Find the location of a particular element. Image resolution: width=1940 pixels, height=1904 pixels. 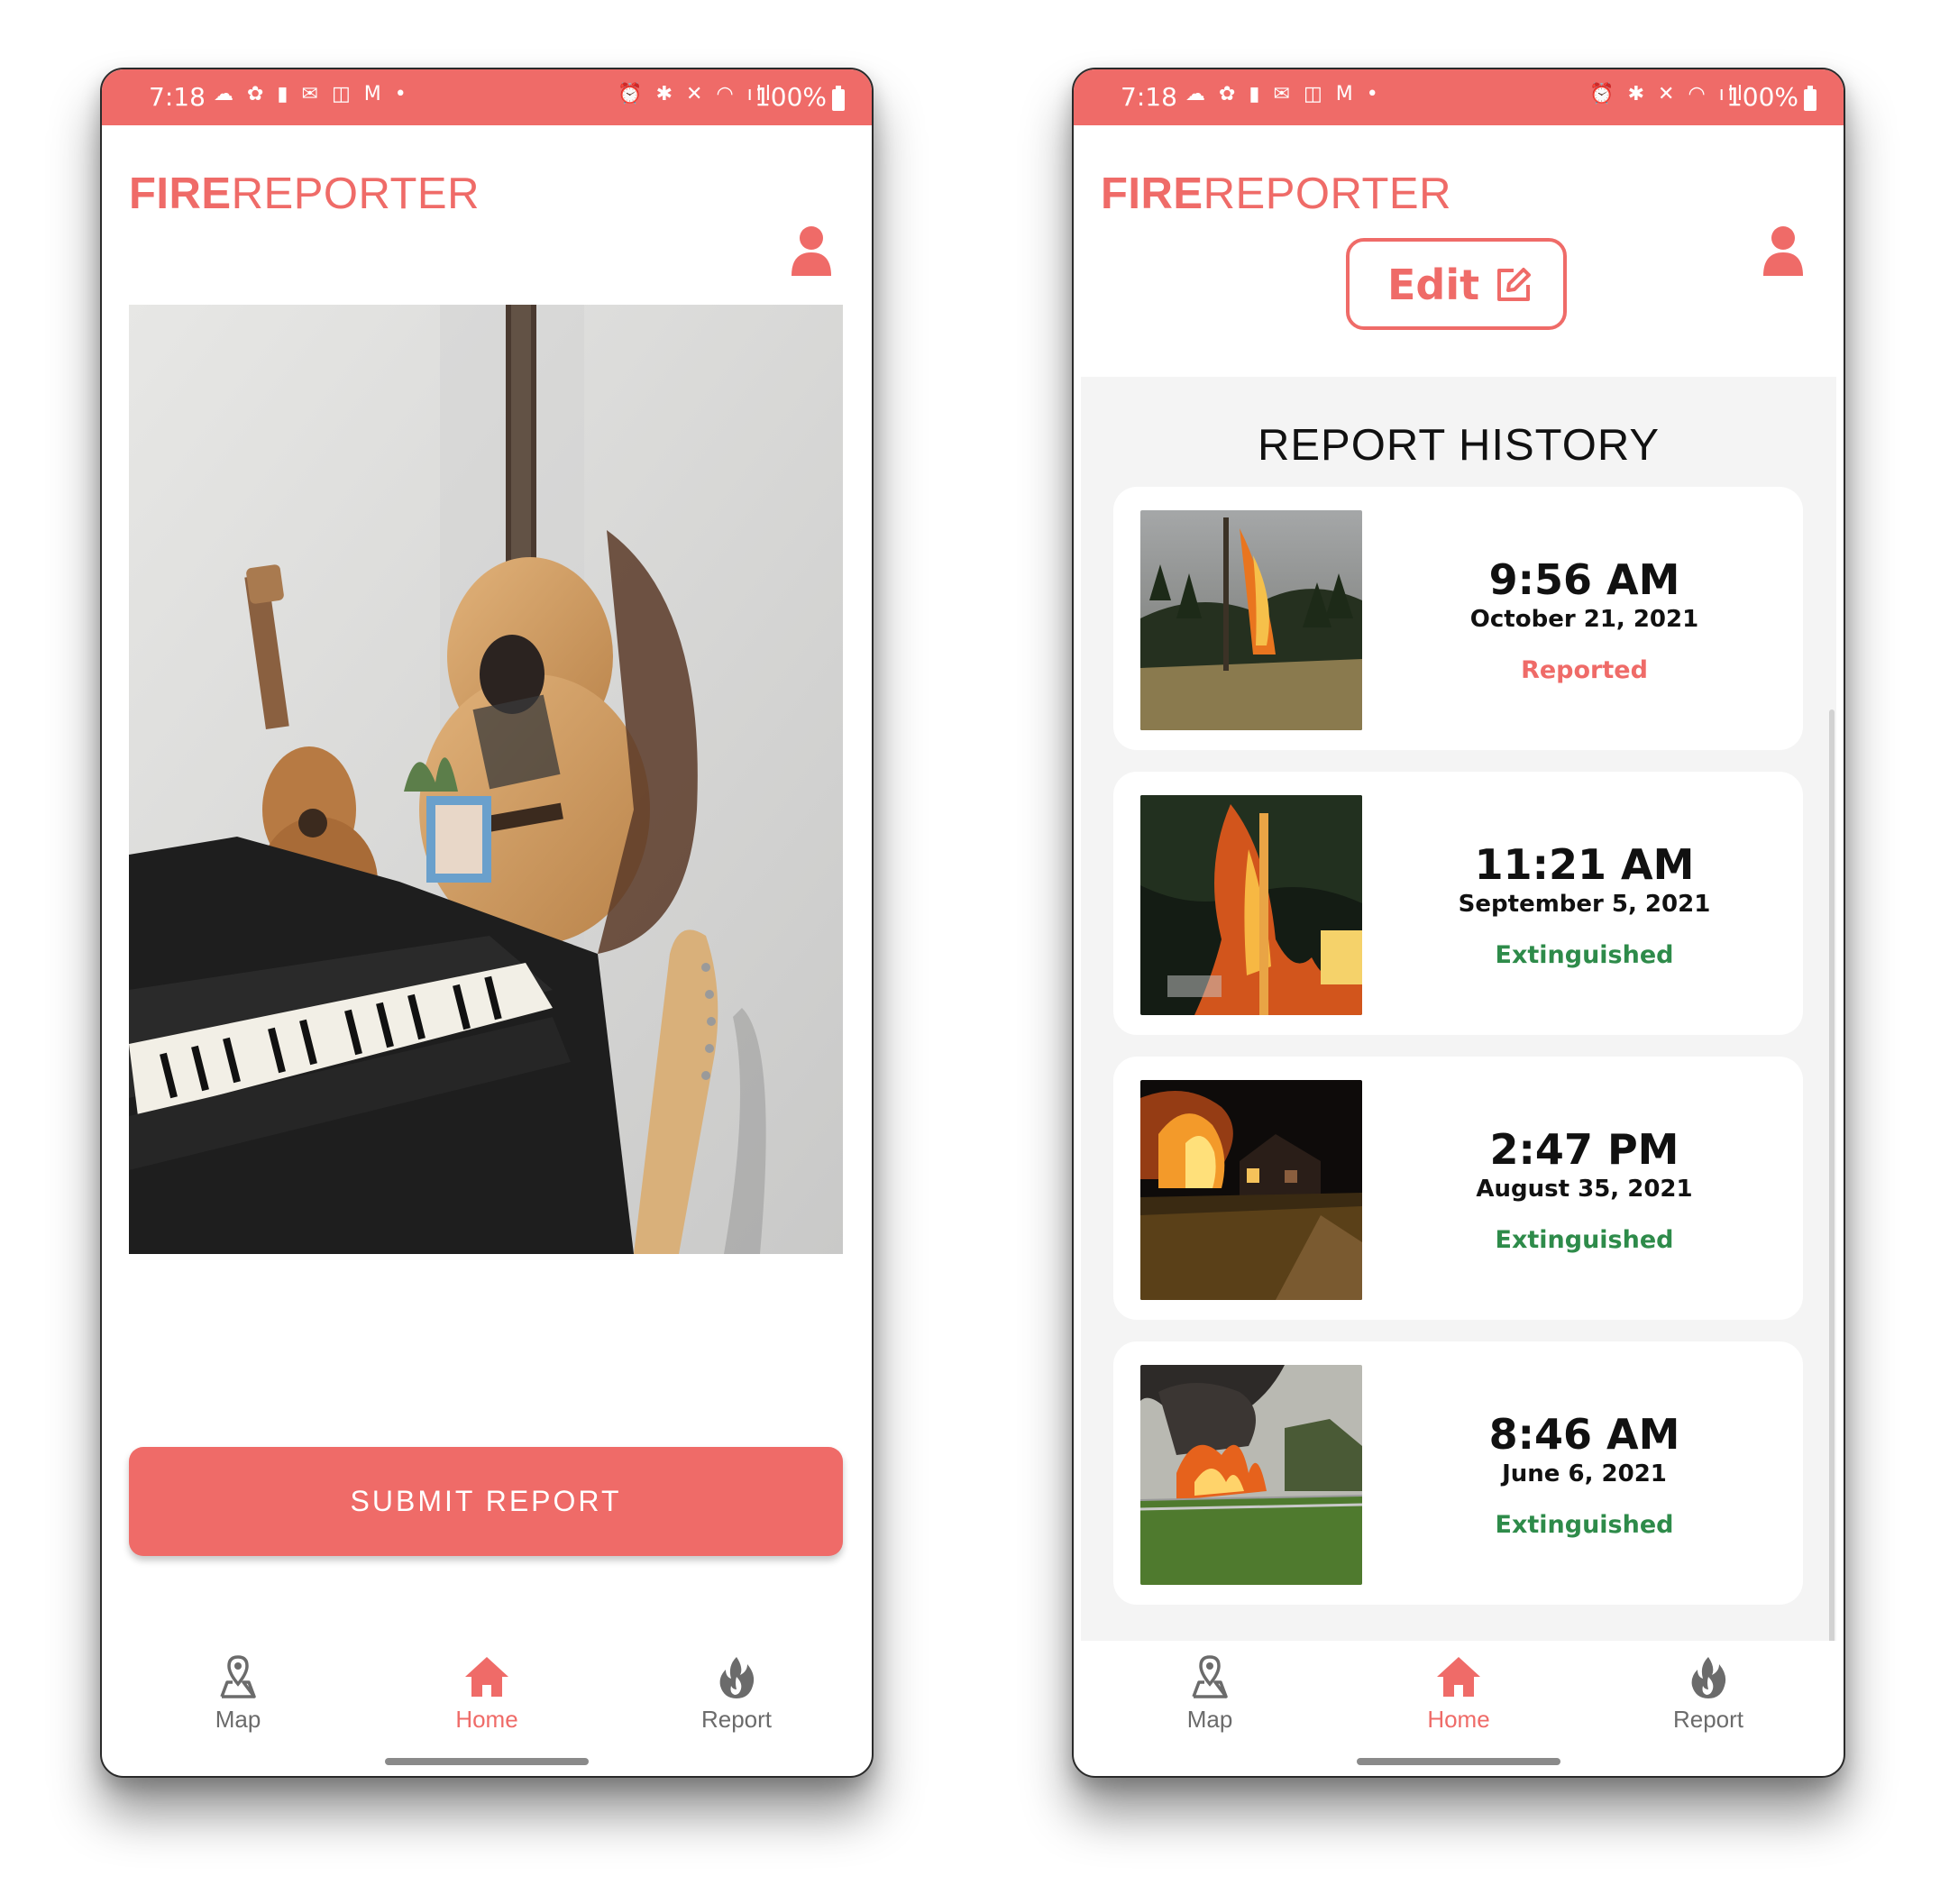

report-time: 2:47 PM is located at coordinates (1584, 1149).